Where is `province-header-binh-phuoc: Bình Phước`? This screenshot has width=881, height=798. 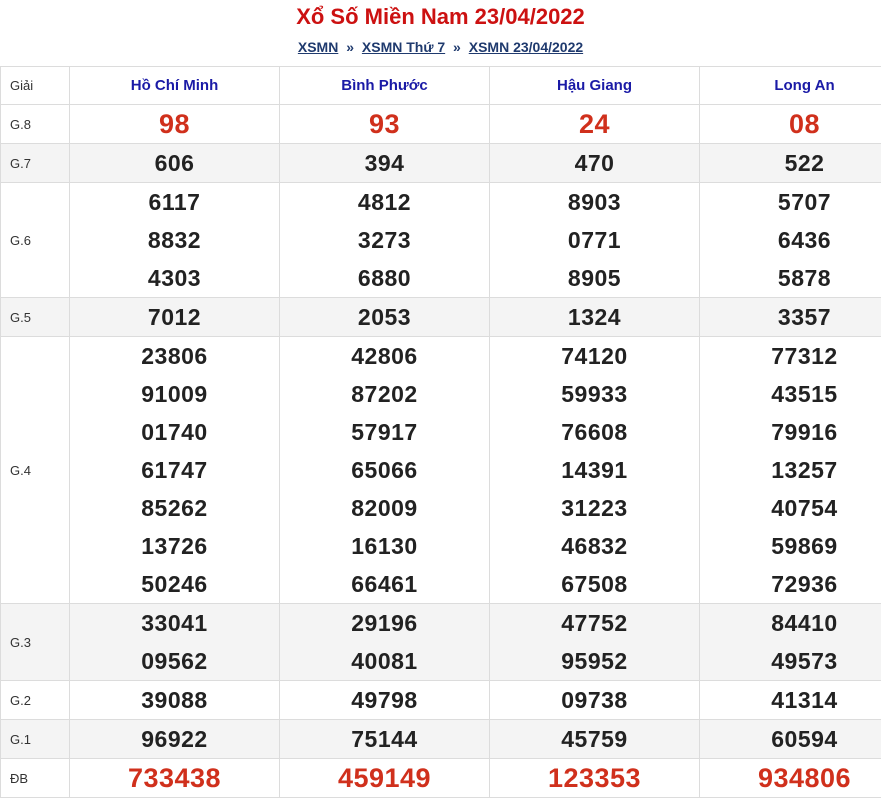 province-header-binh-phuoc: Bình Phước is located at coordinates (385, 86).